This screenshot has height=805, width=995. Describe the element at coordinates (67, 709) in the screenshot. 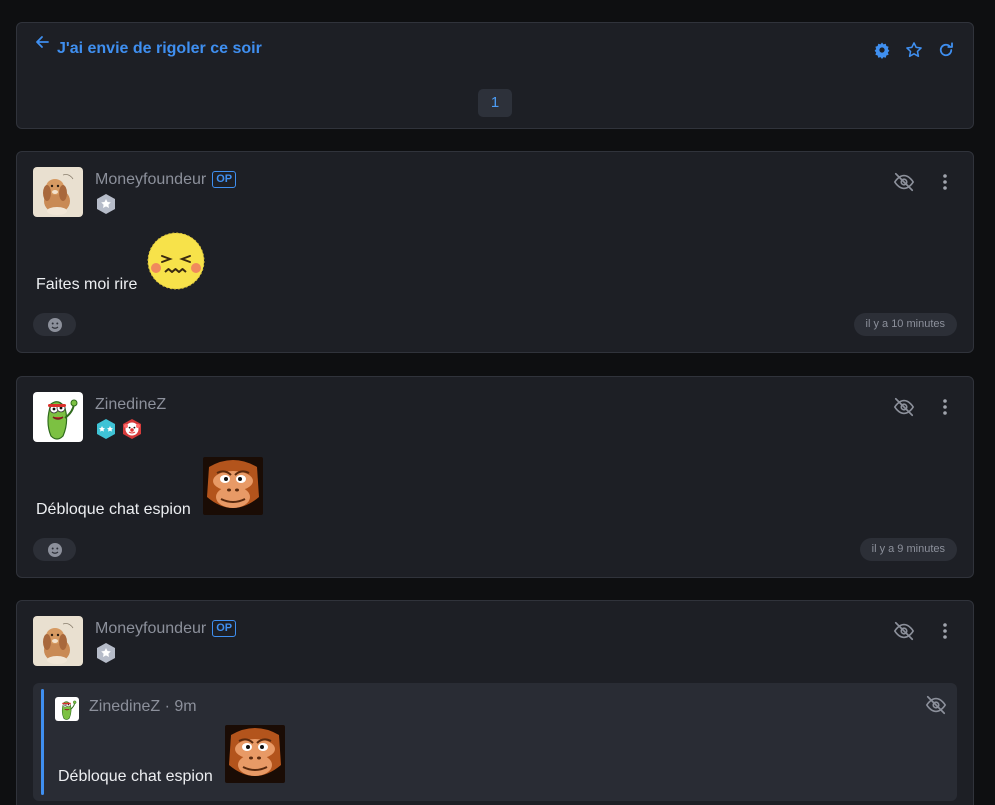

I see `quote-avatar` at that location.